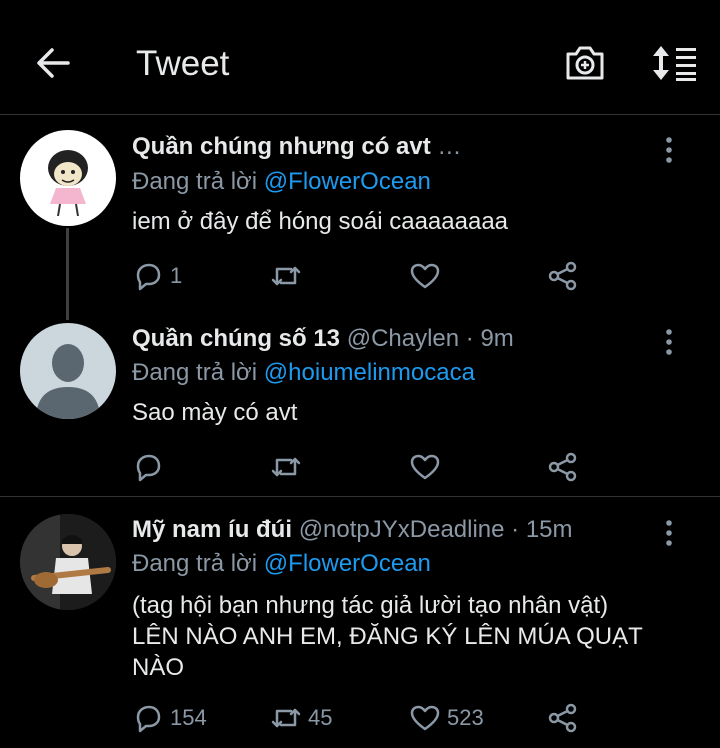 This screenshot has width=720, height=748. I want to click on author-name: Quần chúng số 13, so click(236, 338).